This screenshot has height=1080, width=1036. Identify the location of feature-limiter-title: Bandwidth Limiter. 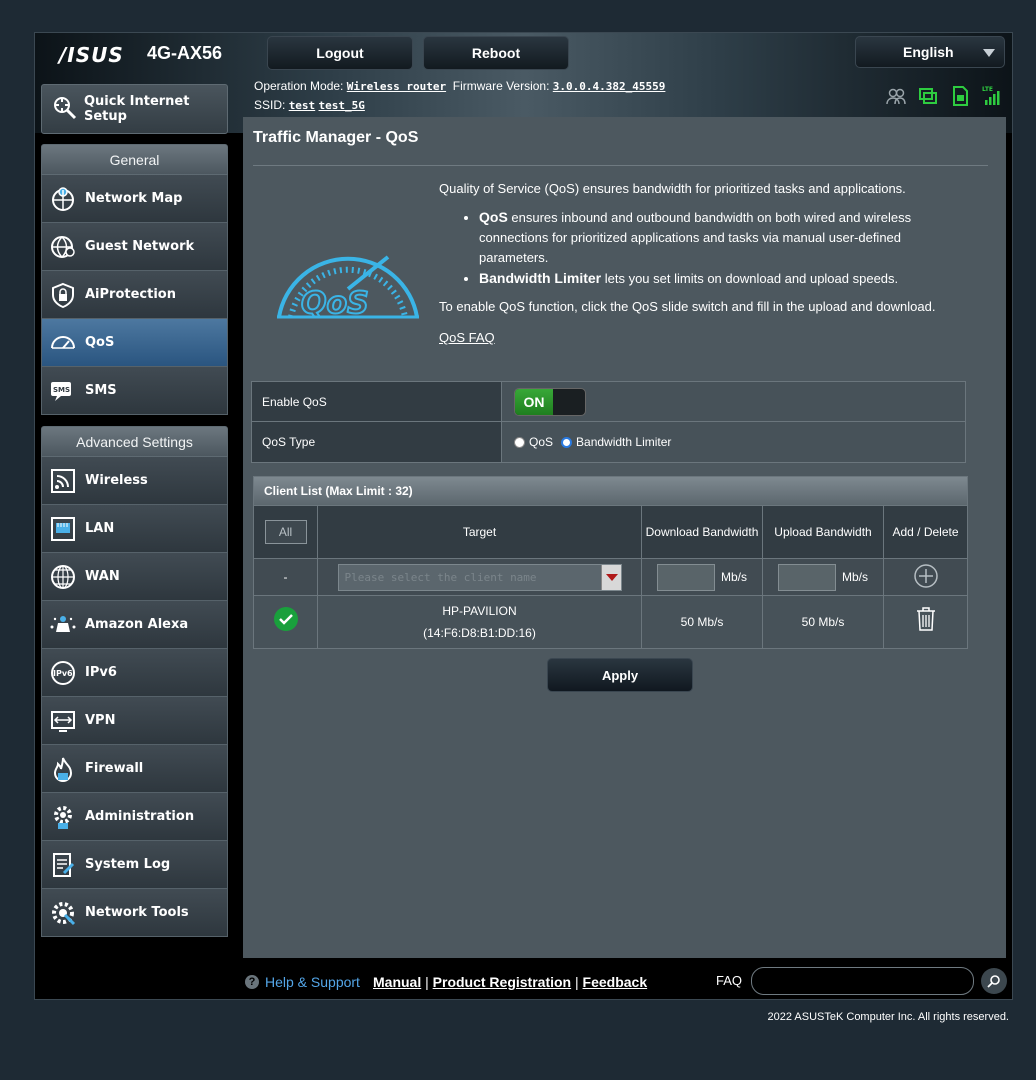
(540, 278).